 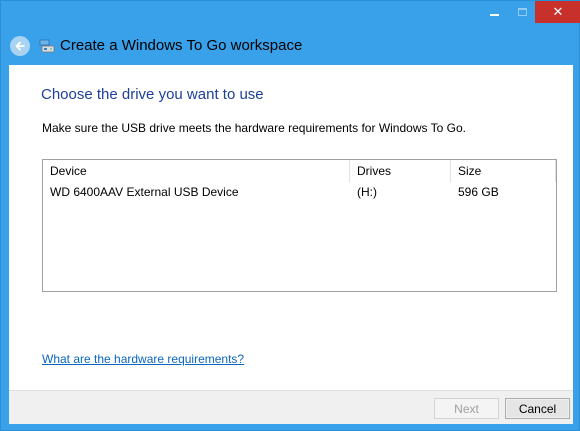 What do you see at coordinates (196, 171) in the screenshot?
I see `column-header-device: Device` at bounding box center [196, 171].